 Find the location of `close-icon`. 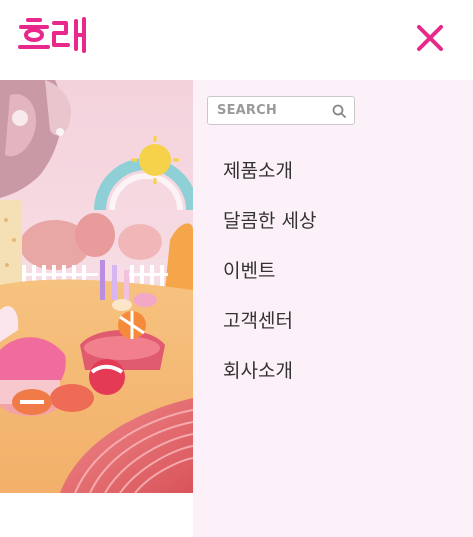

close-icon is located at coordinates (430, 38).